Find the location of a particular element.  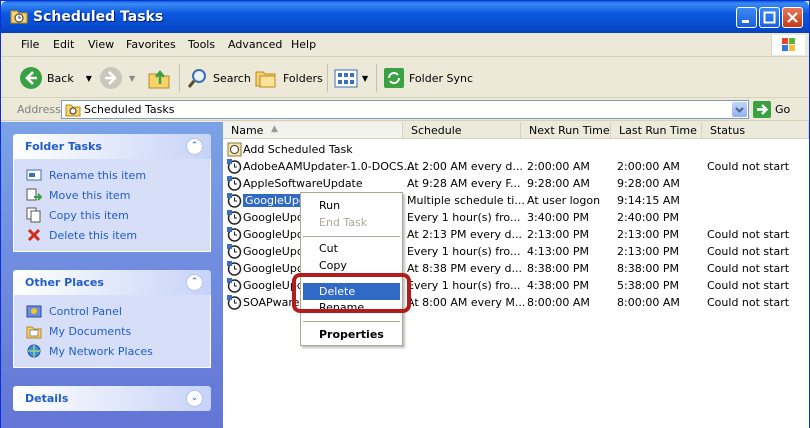

windows-logo is located at coordinates (788, 45).